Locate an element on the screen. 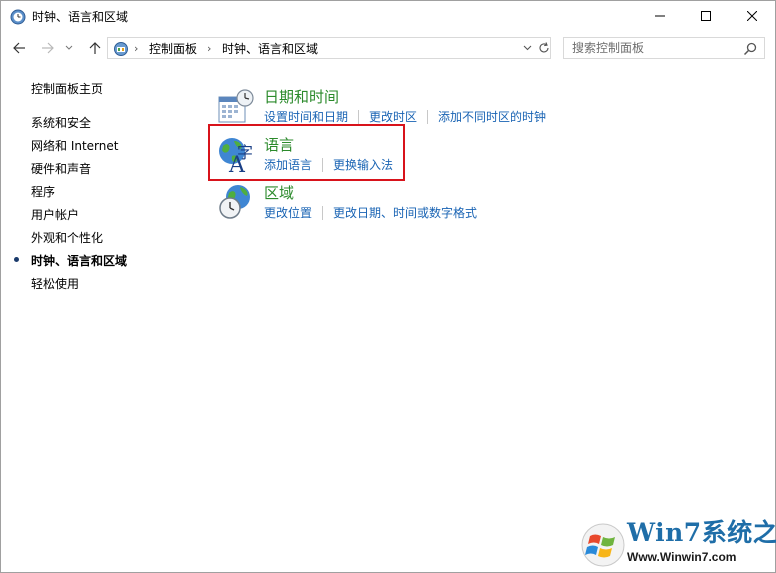 The height and width of the screenshot is (573, 776). maximize-icon is located at coordinates (706, 16).